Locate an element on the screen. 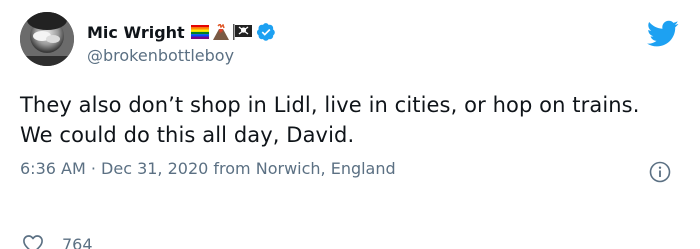  author-display-name: Mic Wright is located at coordinates (136, 32).